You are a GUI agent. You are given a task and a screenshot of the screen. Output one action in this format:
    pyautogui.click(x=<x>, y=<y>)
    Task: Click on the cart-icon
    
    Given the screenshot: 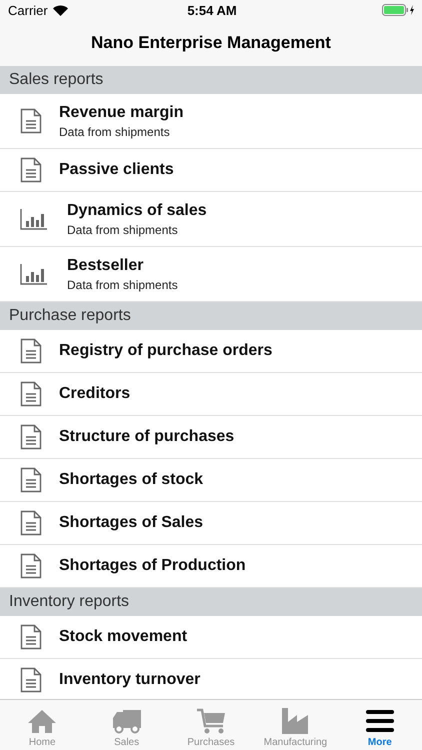 What is the action you would take?
    pyautogui.click(x=211, y=721)
    